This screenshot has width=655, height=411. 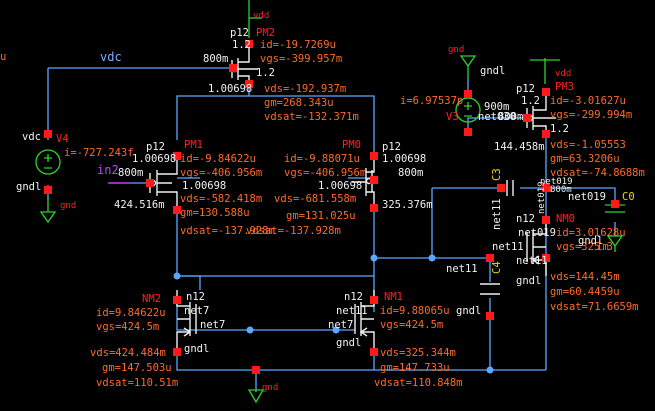 What do you see at coordinates (270, 388) in the screenshot?
I see `gnd-bottom-label: gnd` at bounding box center [270, 388].